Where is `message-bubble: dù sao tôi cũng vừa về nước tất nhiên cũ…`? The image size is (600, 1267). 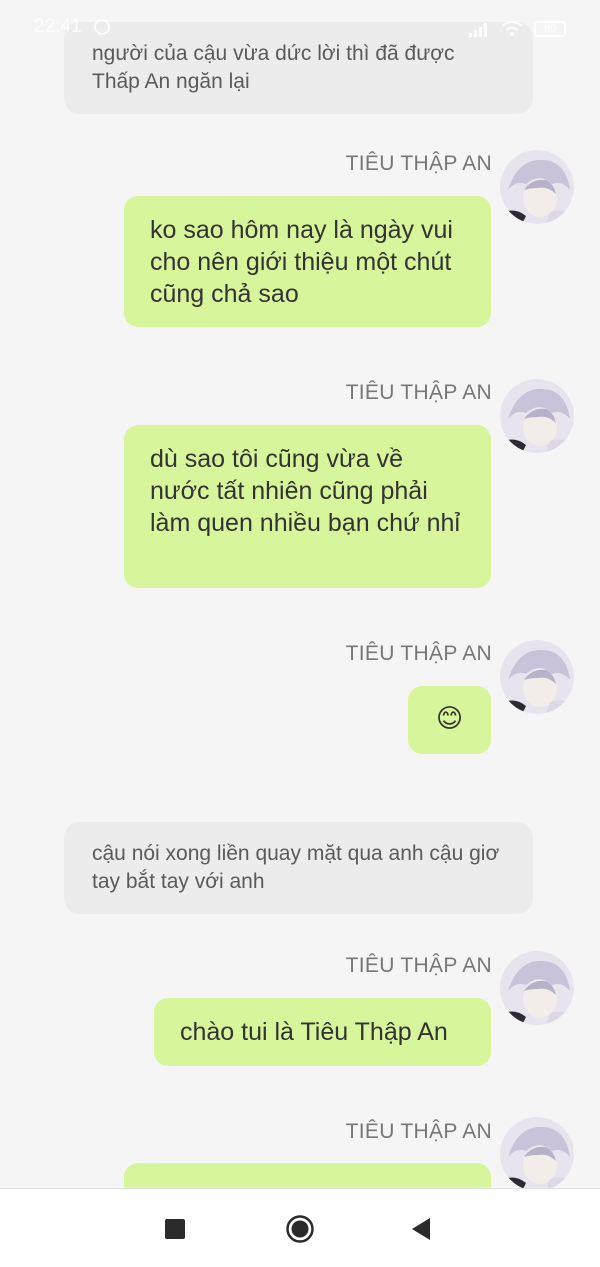
message-bubble: dù sao tôi cũng vừa về nước tất nhiên cũ… is located at coordinates (307, 506).